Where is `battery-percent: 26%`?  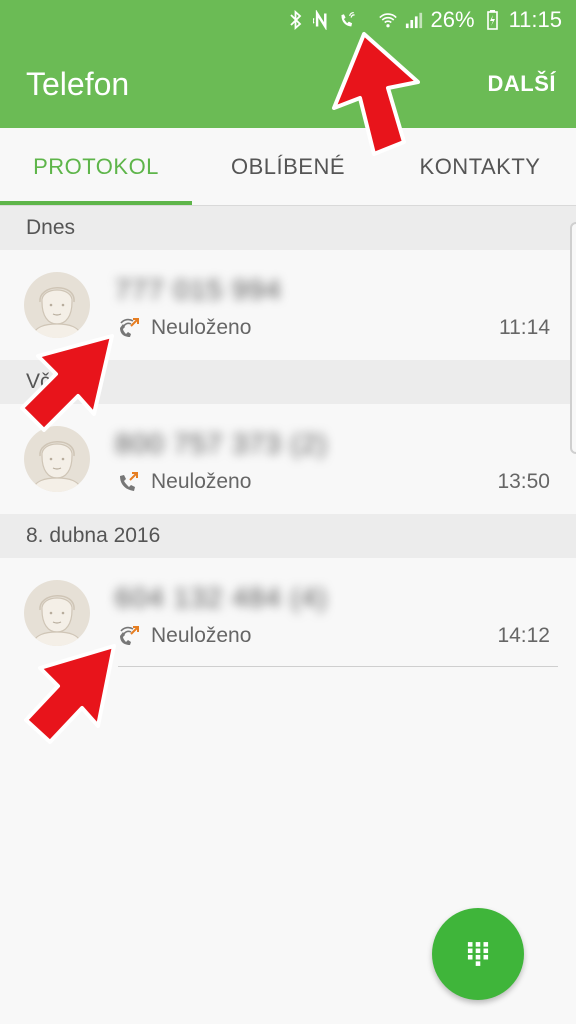
battery-percent: 26% is located at coordinates (452, 19).